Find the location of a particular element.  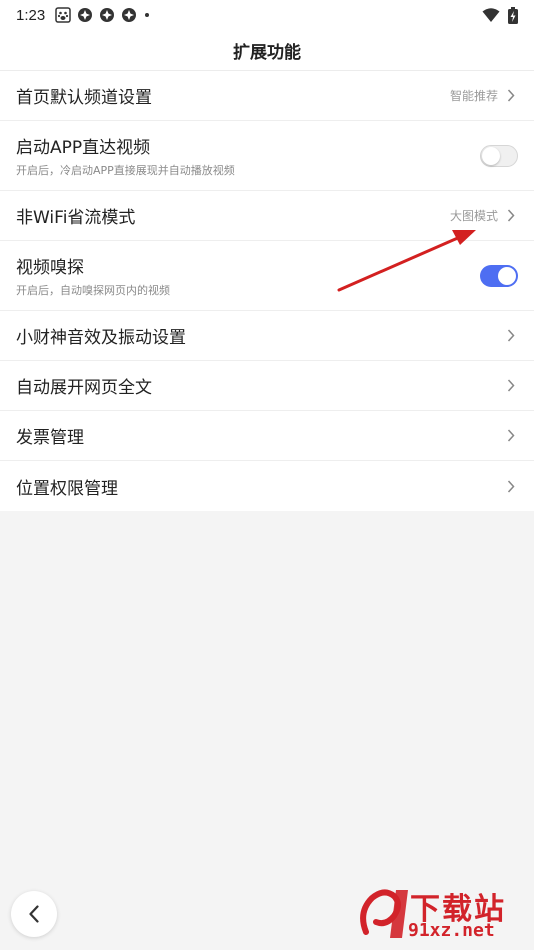

chevron-left-icon is located at coordinates (34, 914).